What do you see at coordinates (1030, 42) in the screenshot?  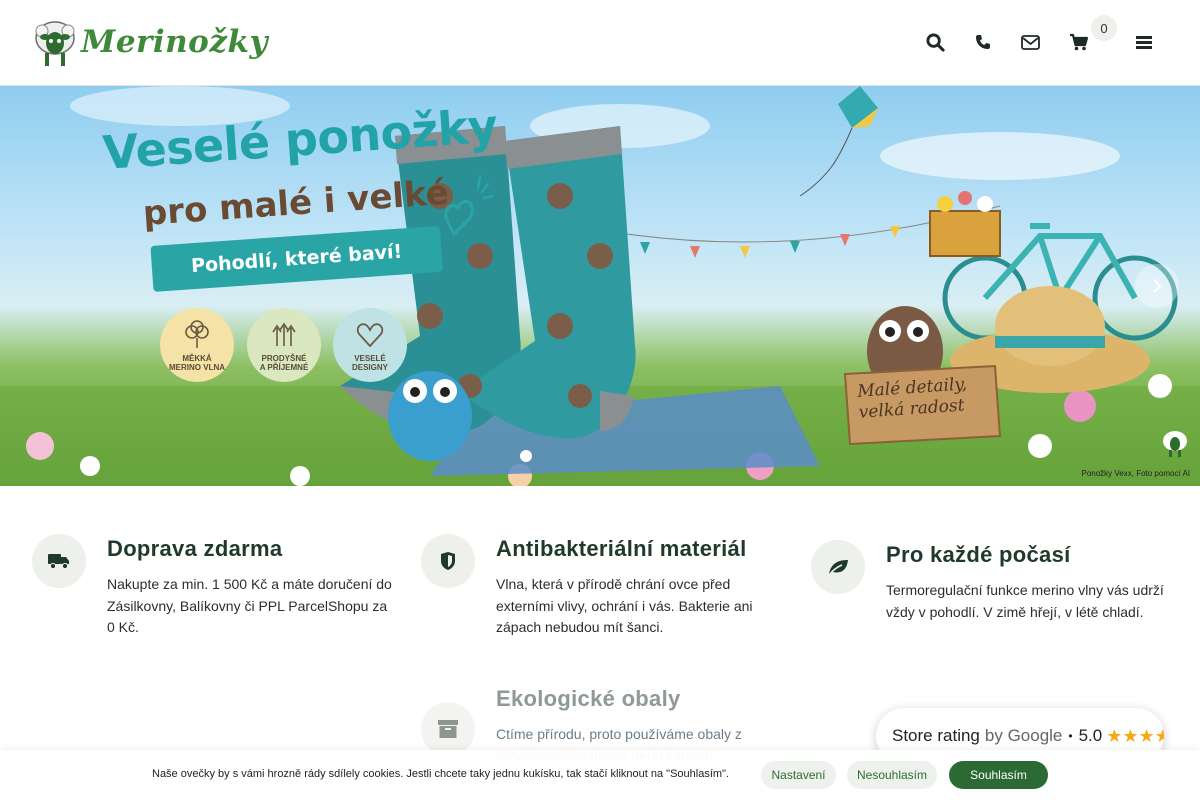 I see `envelope-icon` at bounding box center [1030, 42].